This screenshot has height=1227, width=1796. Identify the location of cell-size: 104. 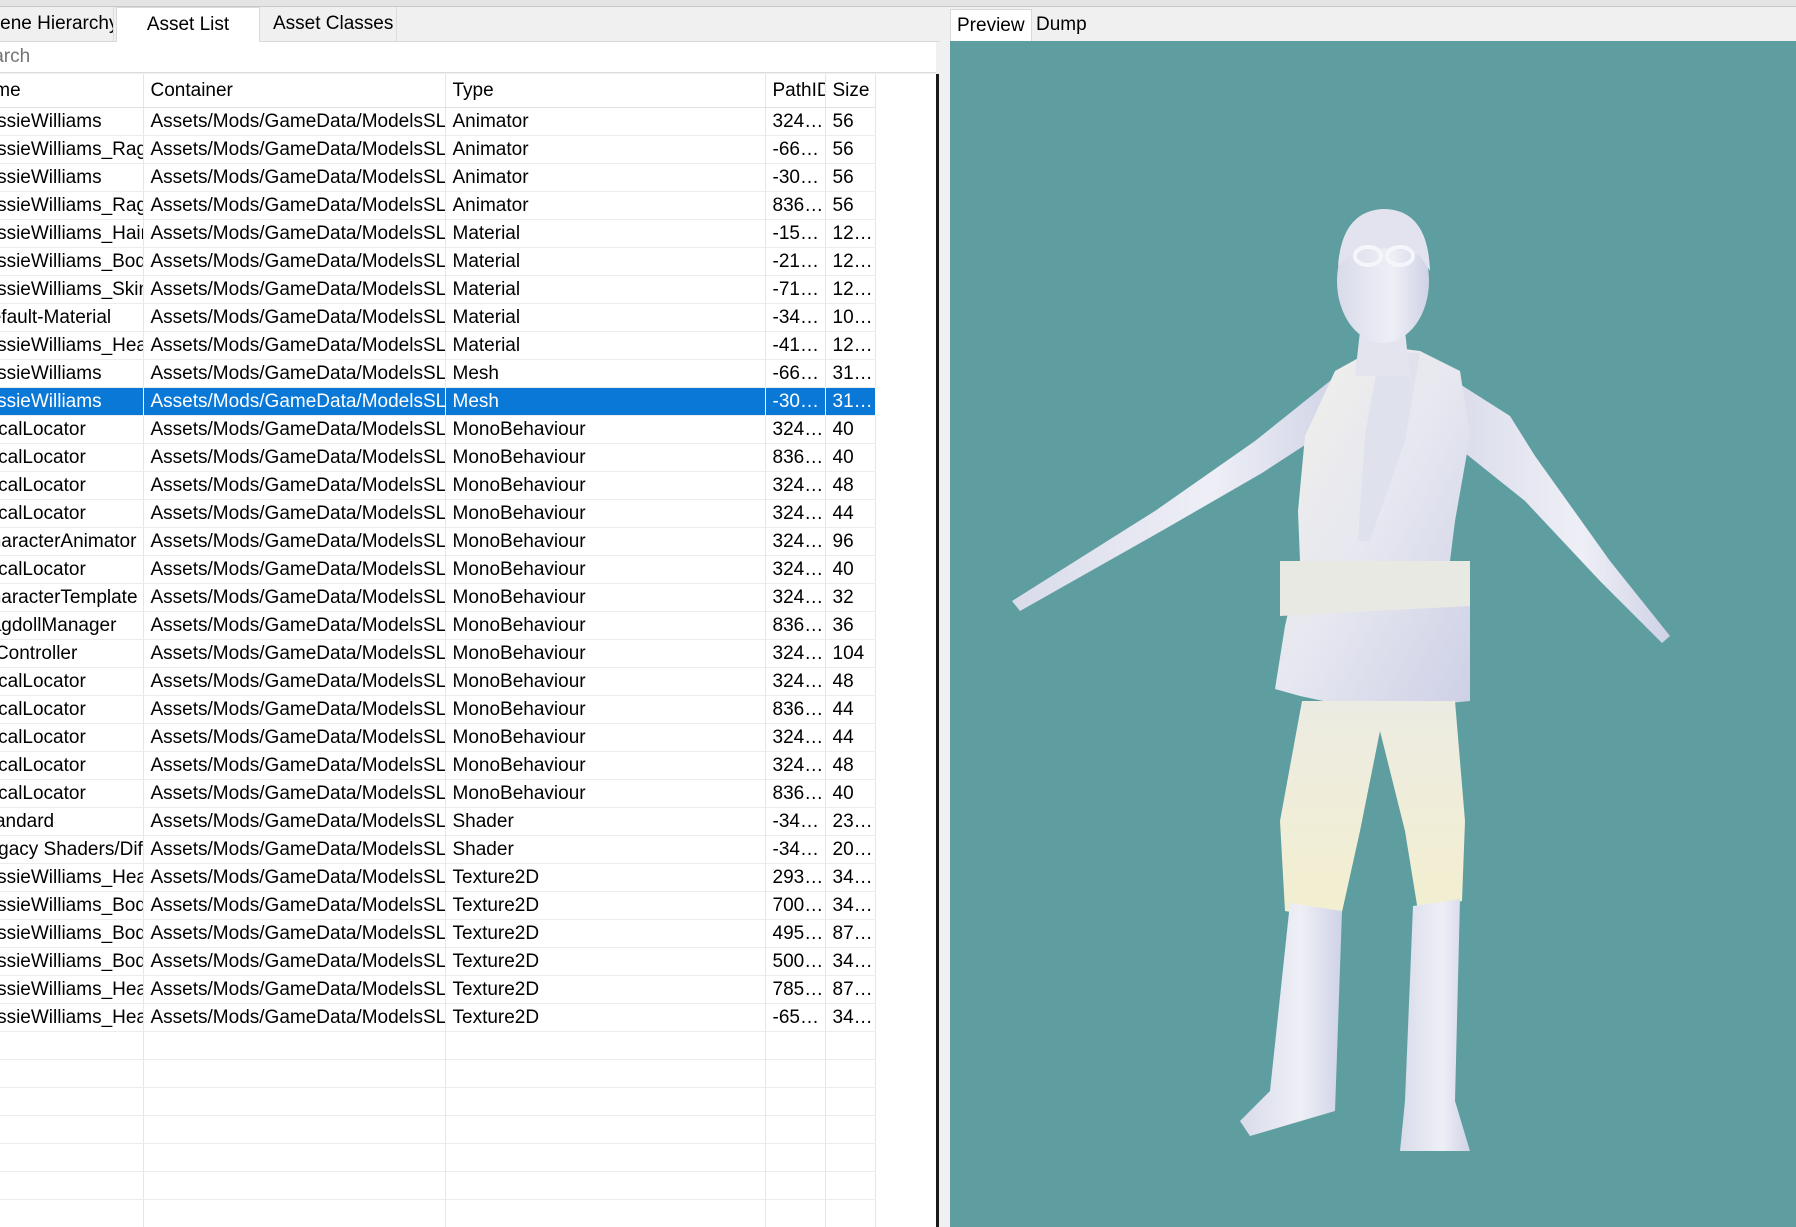
(850, 653).